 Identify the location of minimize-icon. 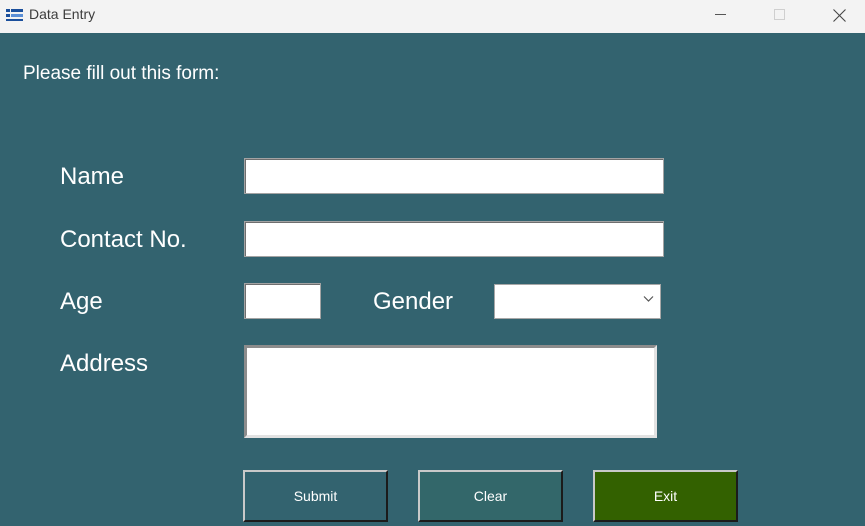
(720, 14).